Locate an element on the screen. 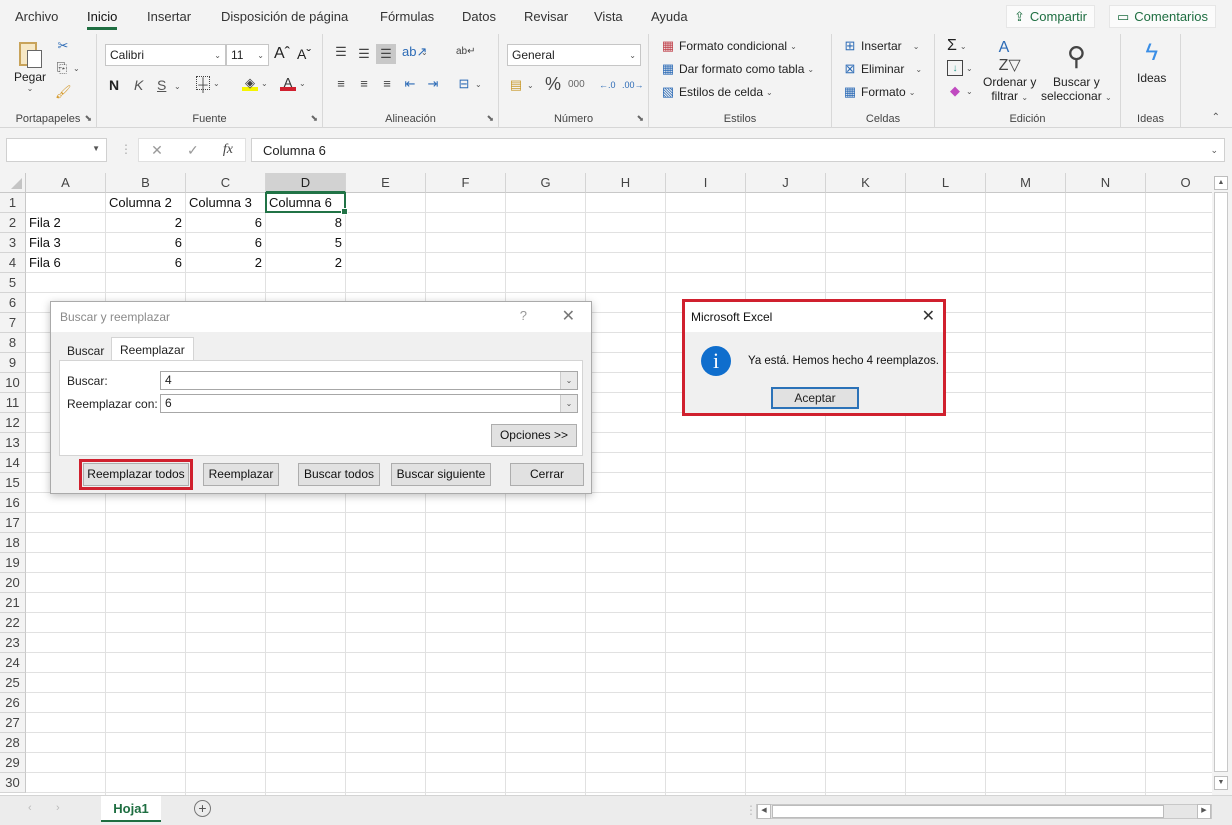 The image size is (1232, 825). conditional-format-button: ▦ Formato condicional ⌄ is located at coordinates (728, 46).